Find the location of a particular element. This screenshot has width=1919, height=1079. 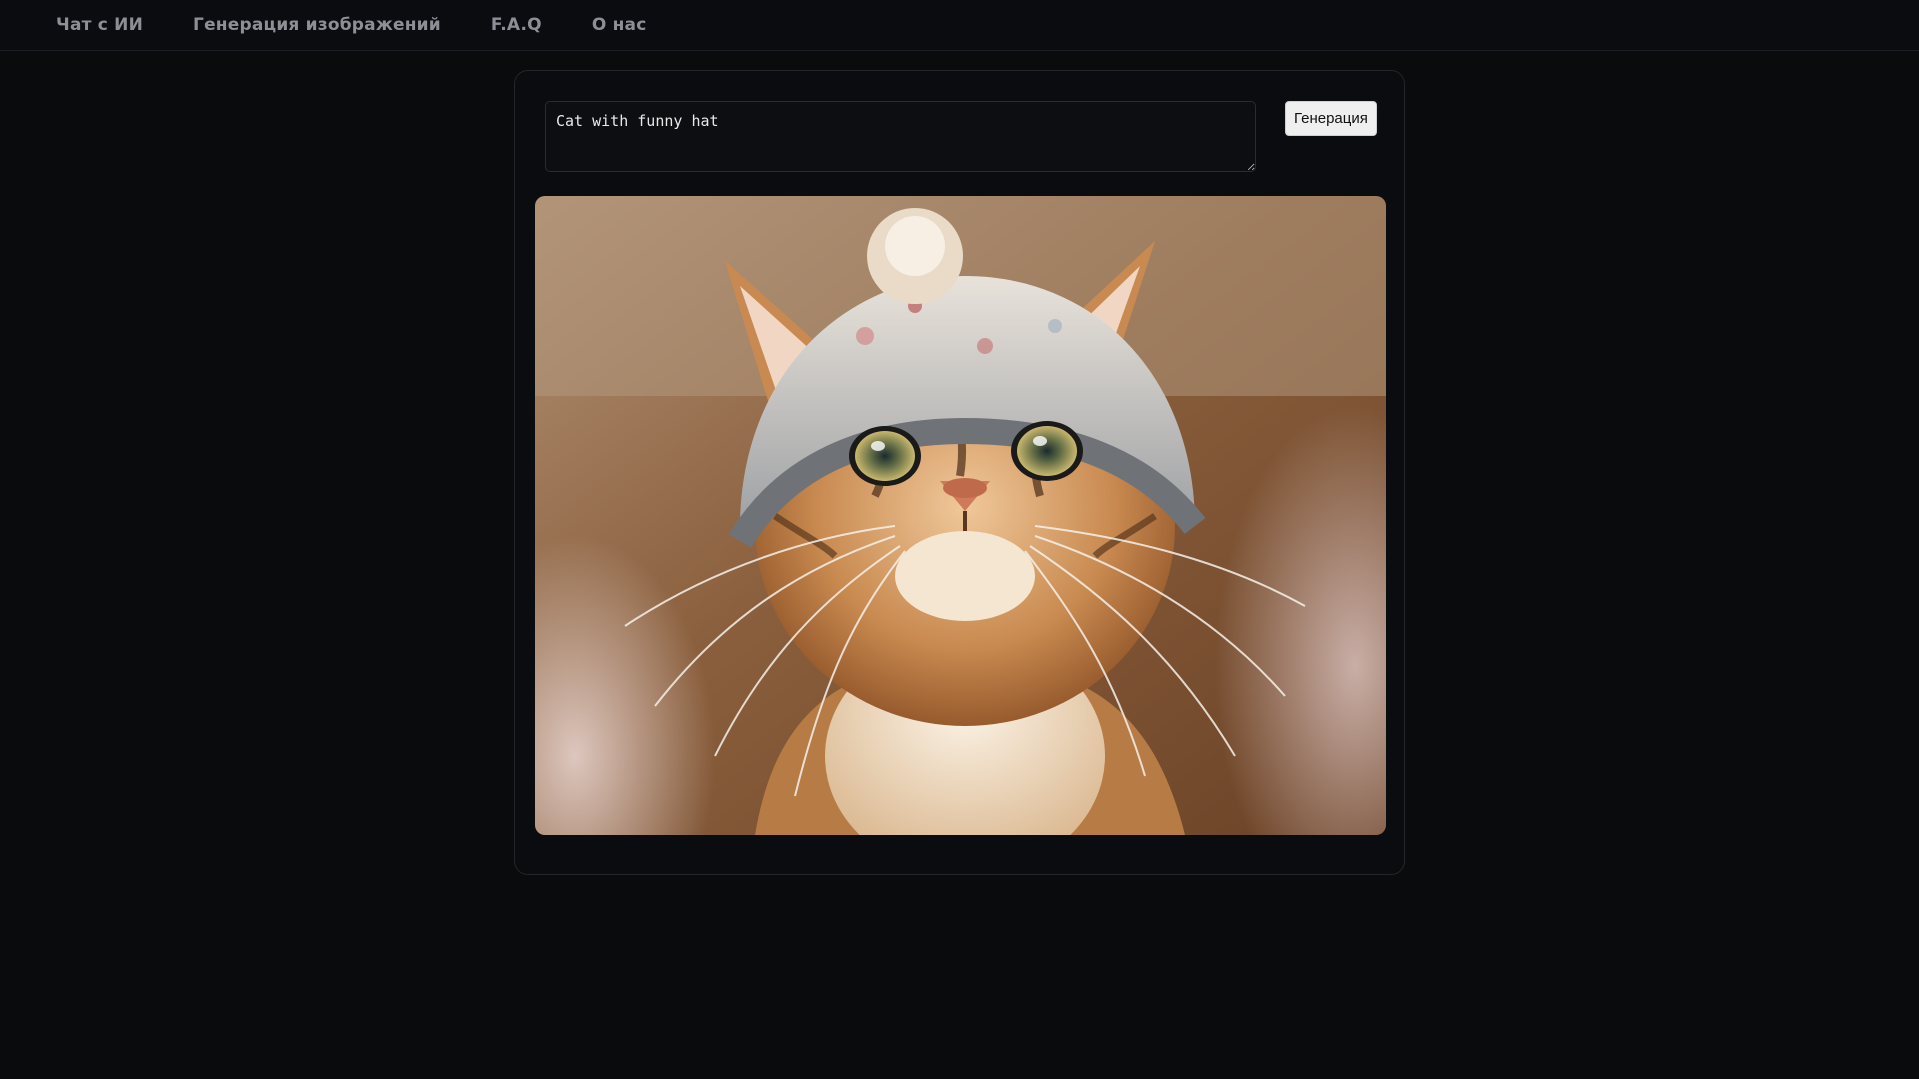

prompt-input: Cat with funny hat is located at coordinates (900, 136).